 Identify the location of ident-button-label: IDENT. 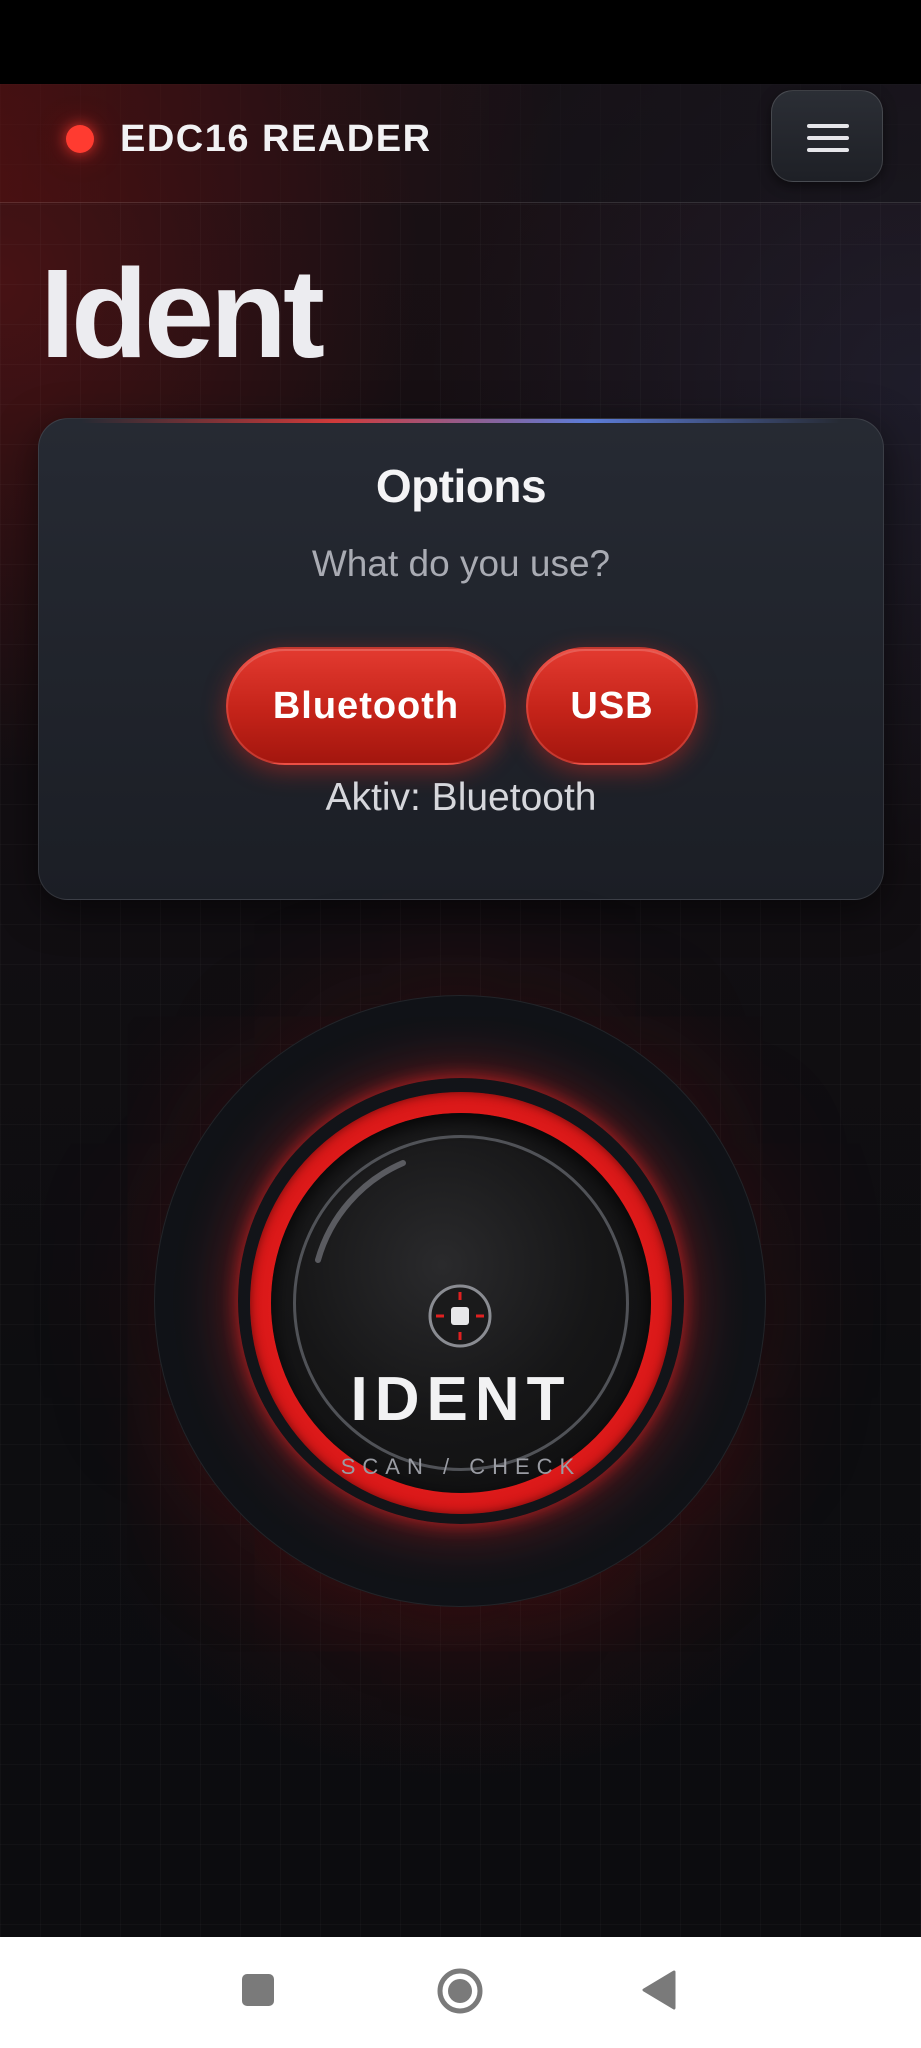
(461, 1399).